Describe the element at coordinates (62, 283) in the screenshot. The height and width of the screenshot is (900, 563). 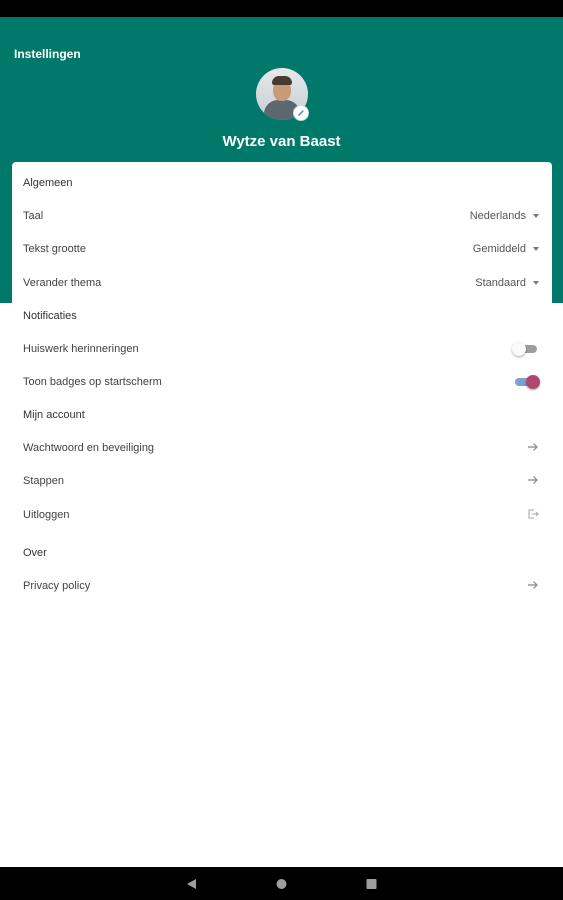
I see `setting-label: Verander thema` at that location.